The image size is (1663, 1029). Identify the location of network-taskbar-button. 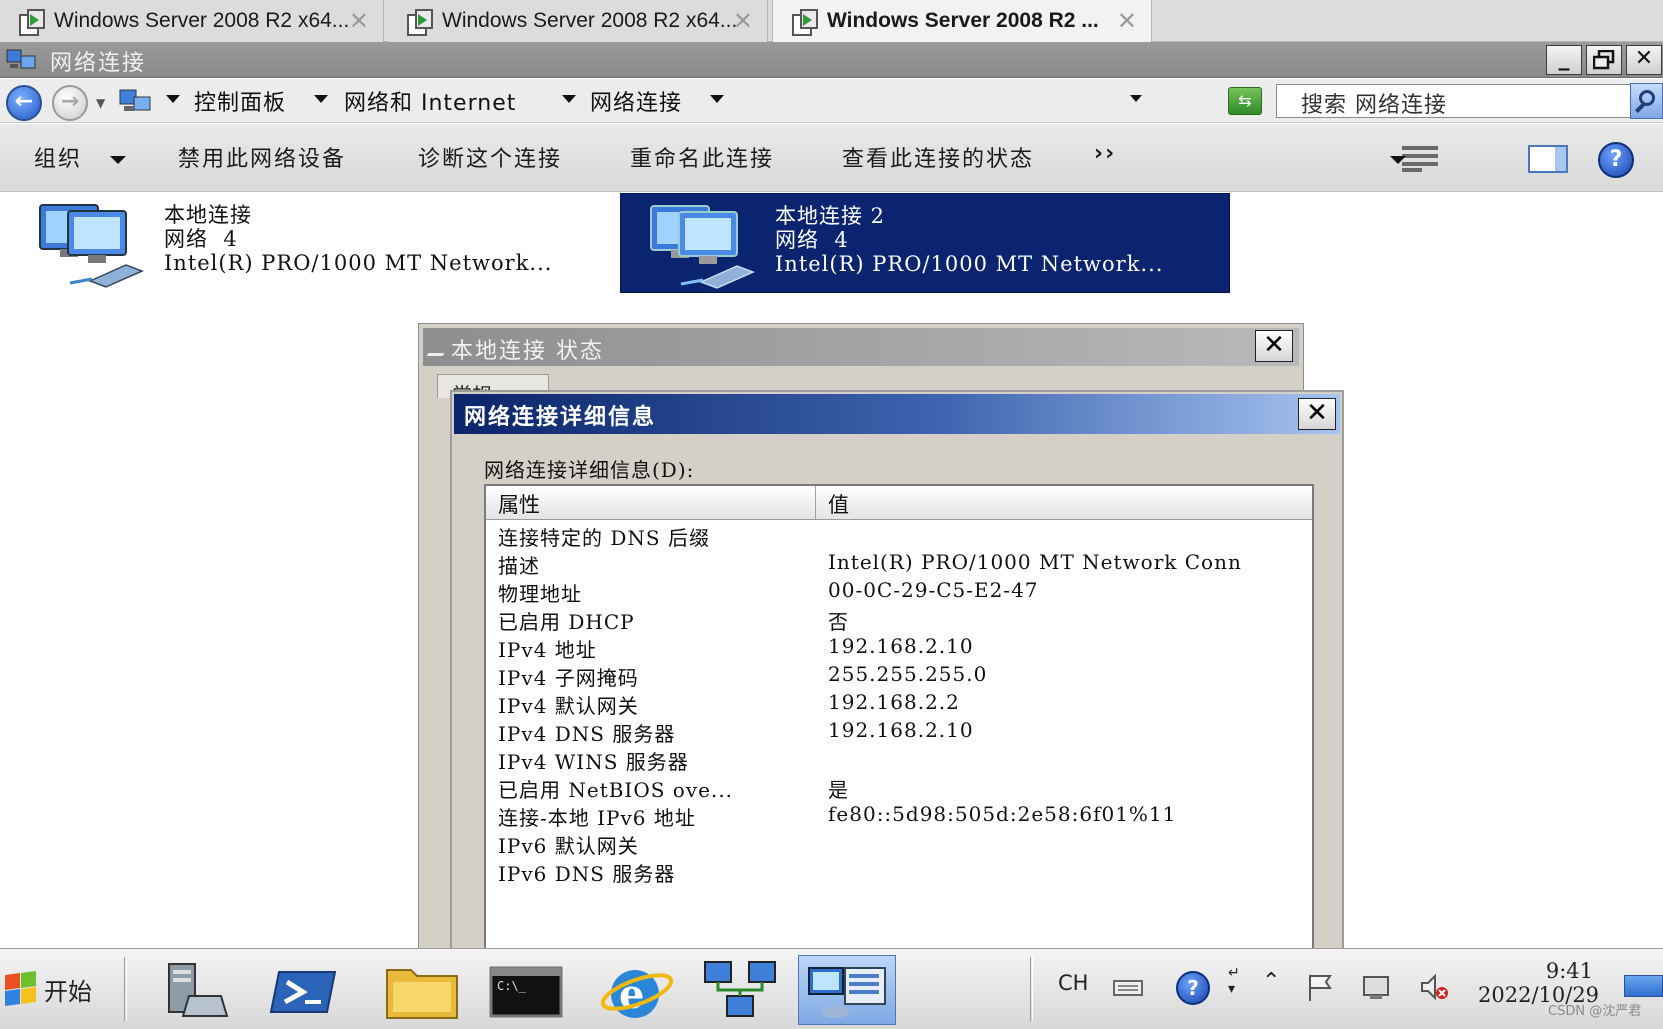
(739, 990).